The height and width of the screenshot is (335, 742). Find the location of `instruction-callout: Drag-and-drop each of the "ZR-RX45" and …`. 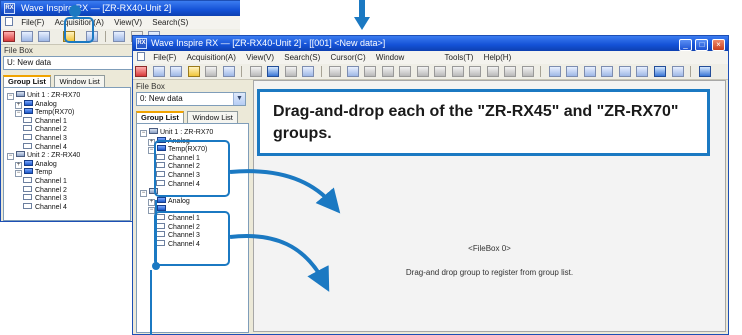

instruction-callout: Drag-and-drop each of the "ZR-RX45" and … is located at coordinates (483, 122).